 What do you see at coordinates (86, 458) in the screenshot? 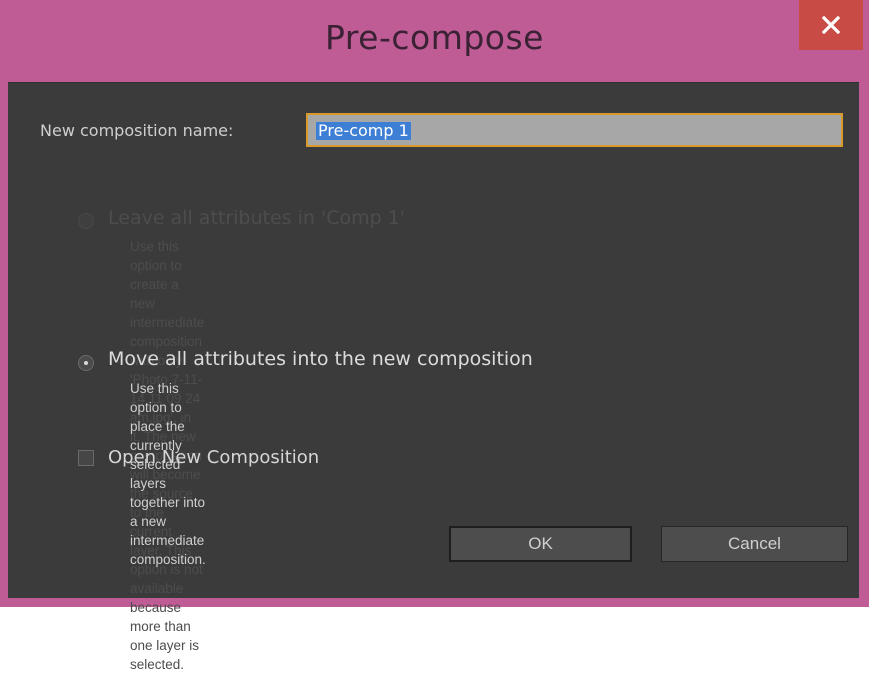
I see `open-new-composition-checkbox` at bounding box center [86, 458].